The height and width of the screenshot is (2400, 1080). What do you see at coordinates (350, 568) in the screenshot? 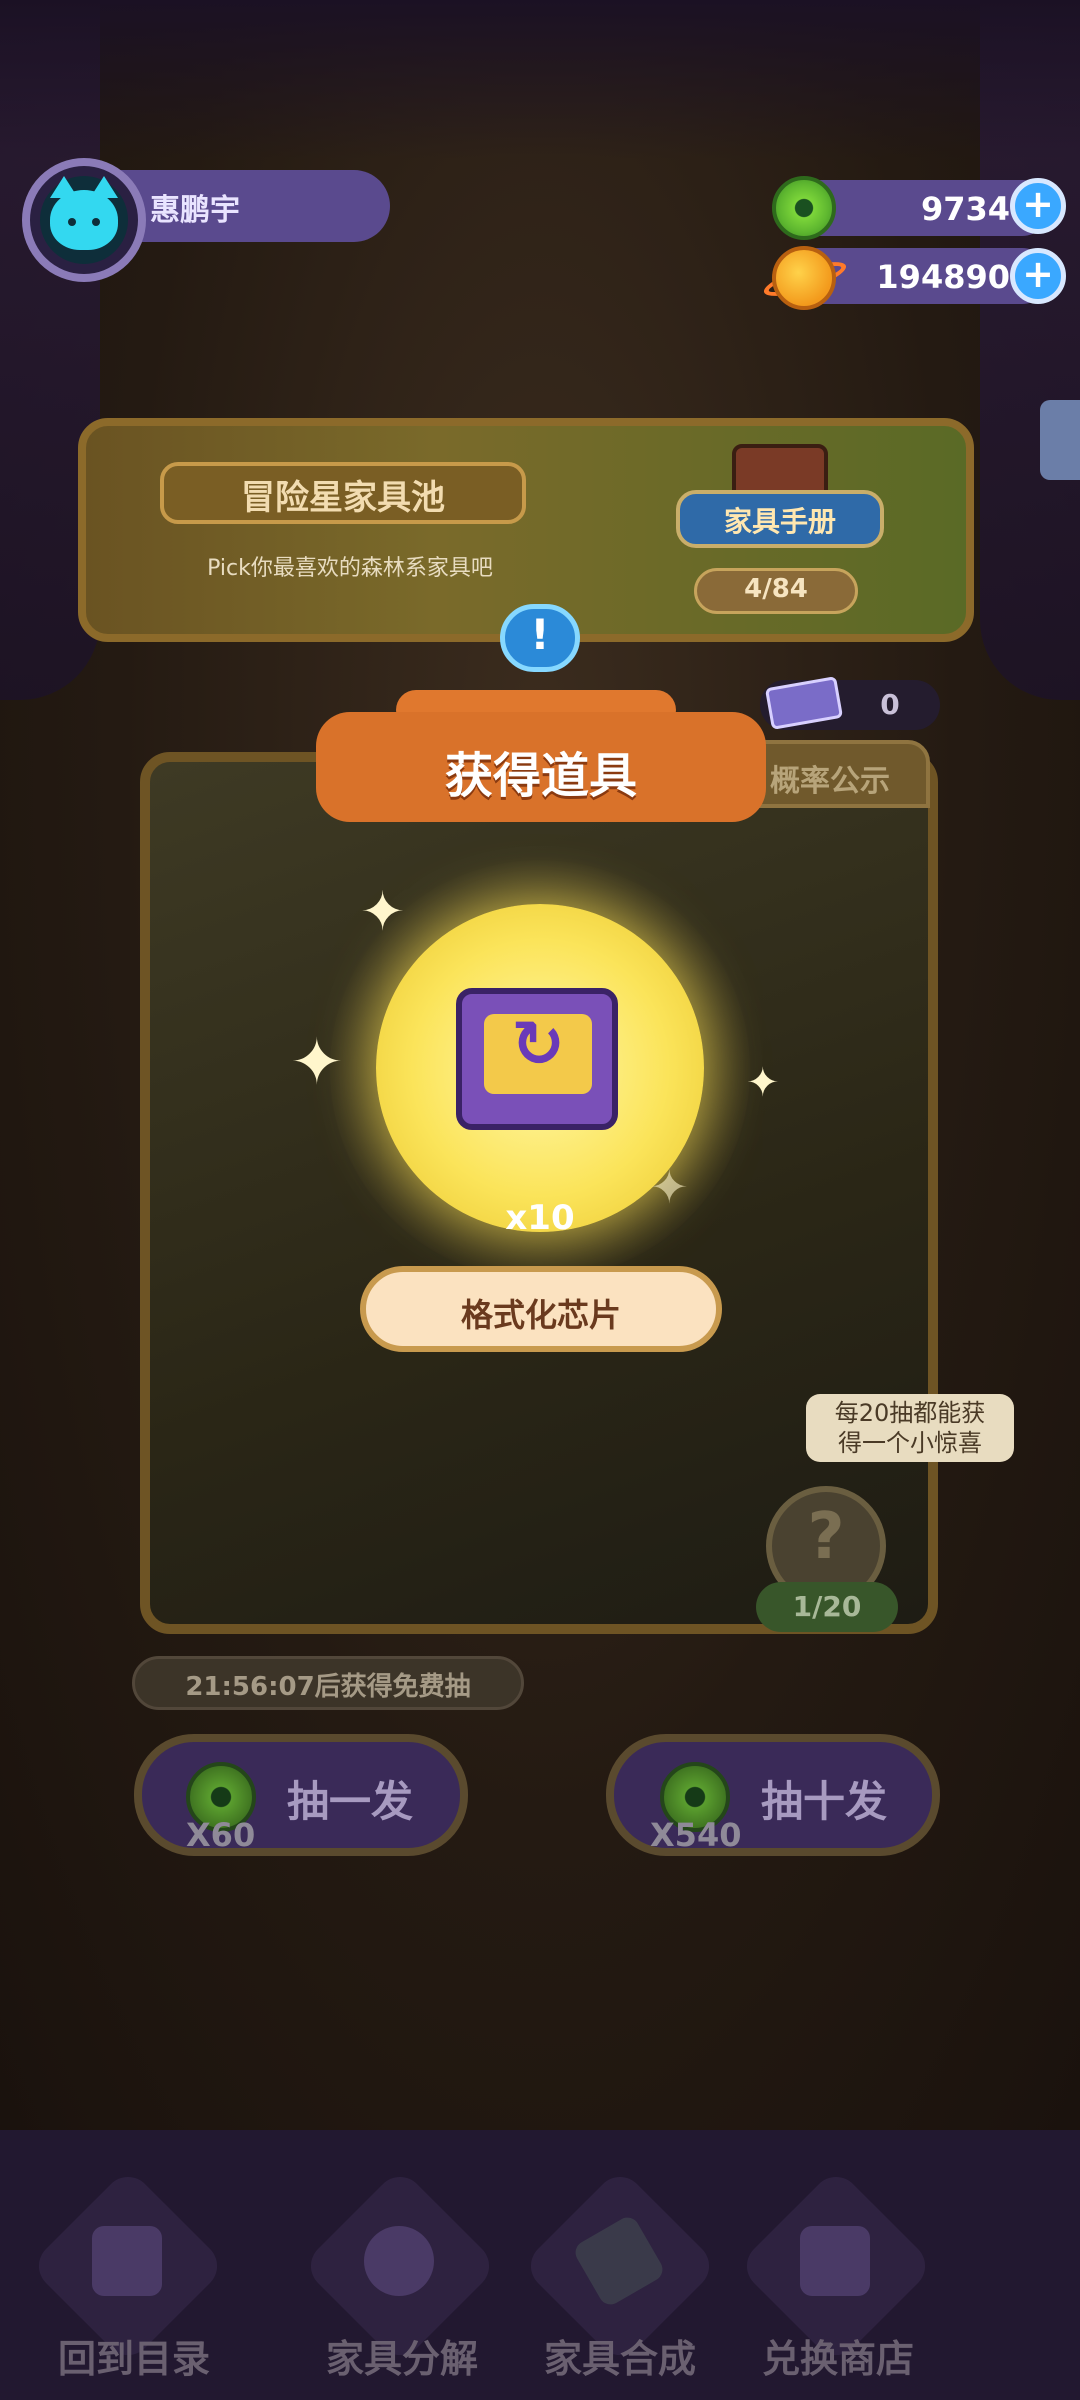
I see `pool-subtitle: Pick你最喜欢的森林系家具吧` at bounding box center [350, 568].